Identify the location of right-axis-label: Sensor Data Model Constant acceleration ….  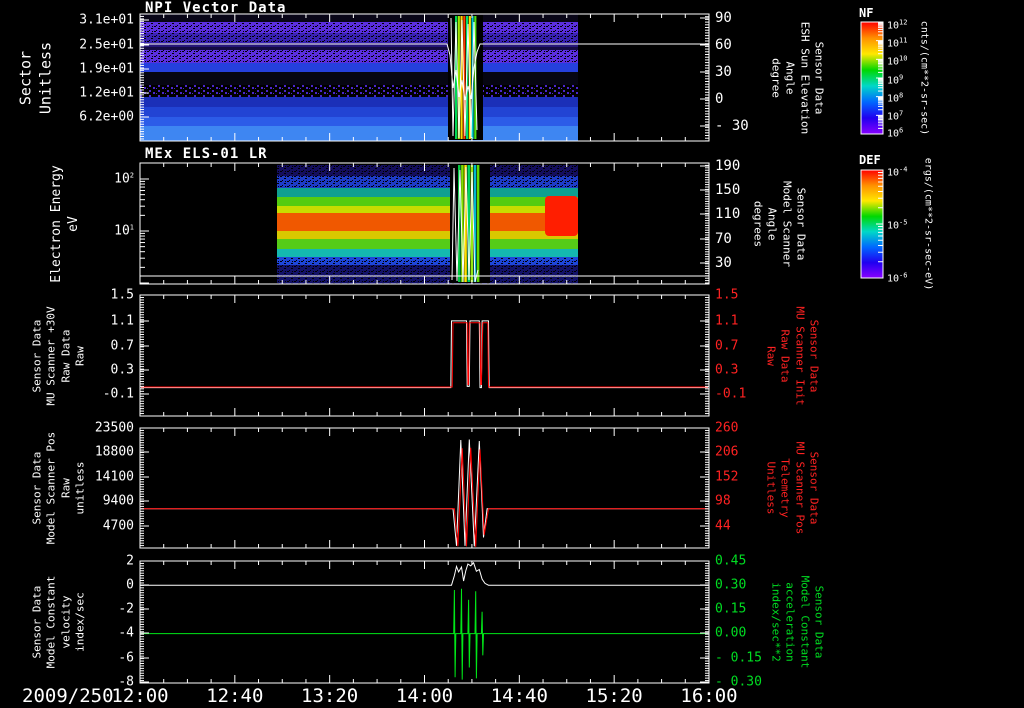
(797, 622).